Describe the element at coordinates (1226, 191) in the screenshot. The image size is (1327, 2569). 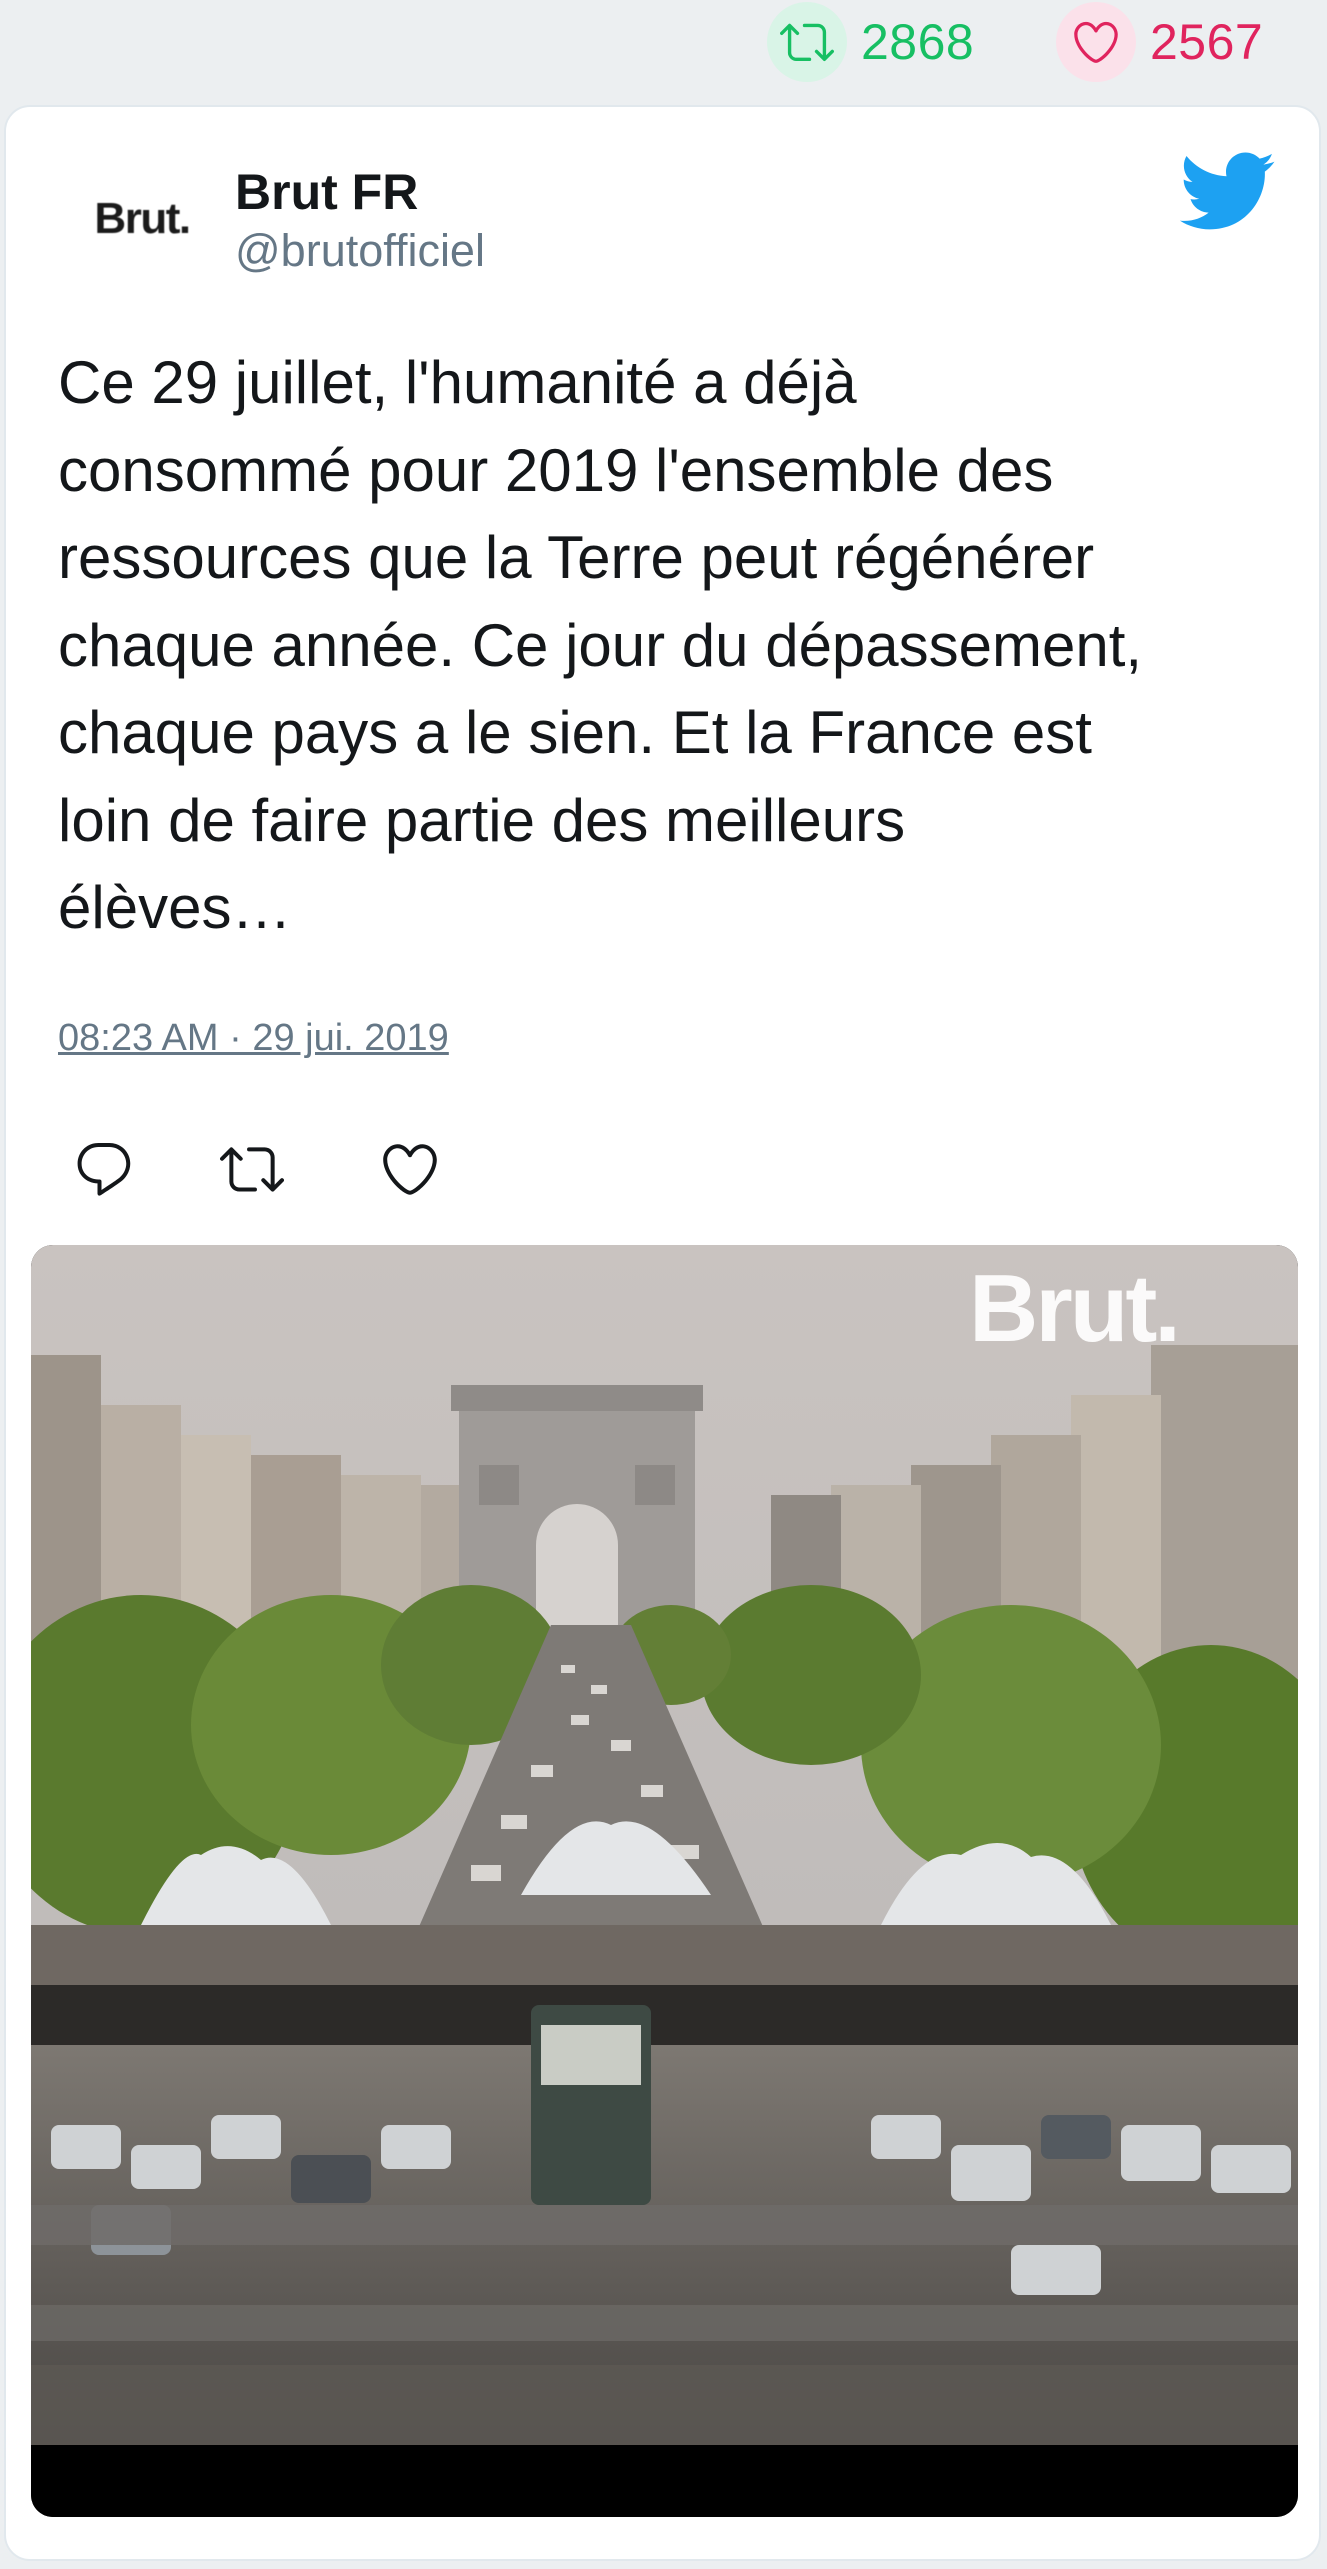
I see `twitter-bird-icon` at that location.